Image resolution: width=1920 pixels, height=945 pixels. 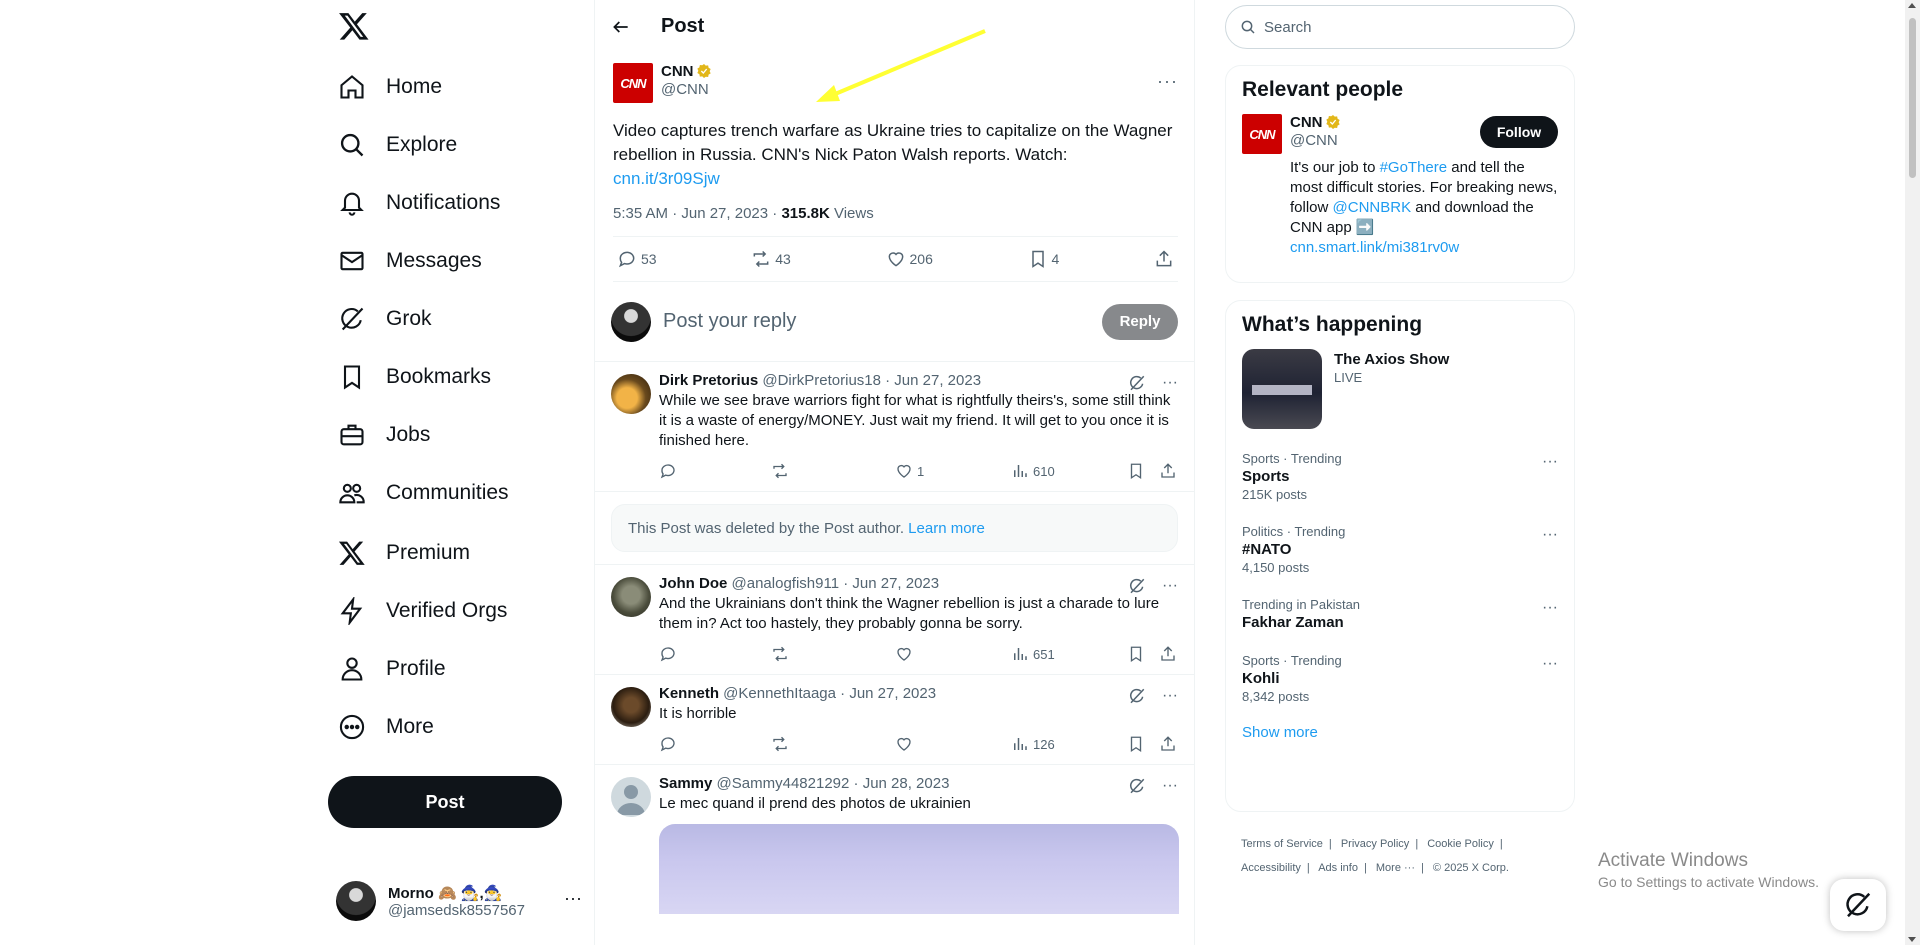 I want to click on reply-action: 53, so click(x=637, y=259).